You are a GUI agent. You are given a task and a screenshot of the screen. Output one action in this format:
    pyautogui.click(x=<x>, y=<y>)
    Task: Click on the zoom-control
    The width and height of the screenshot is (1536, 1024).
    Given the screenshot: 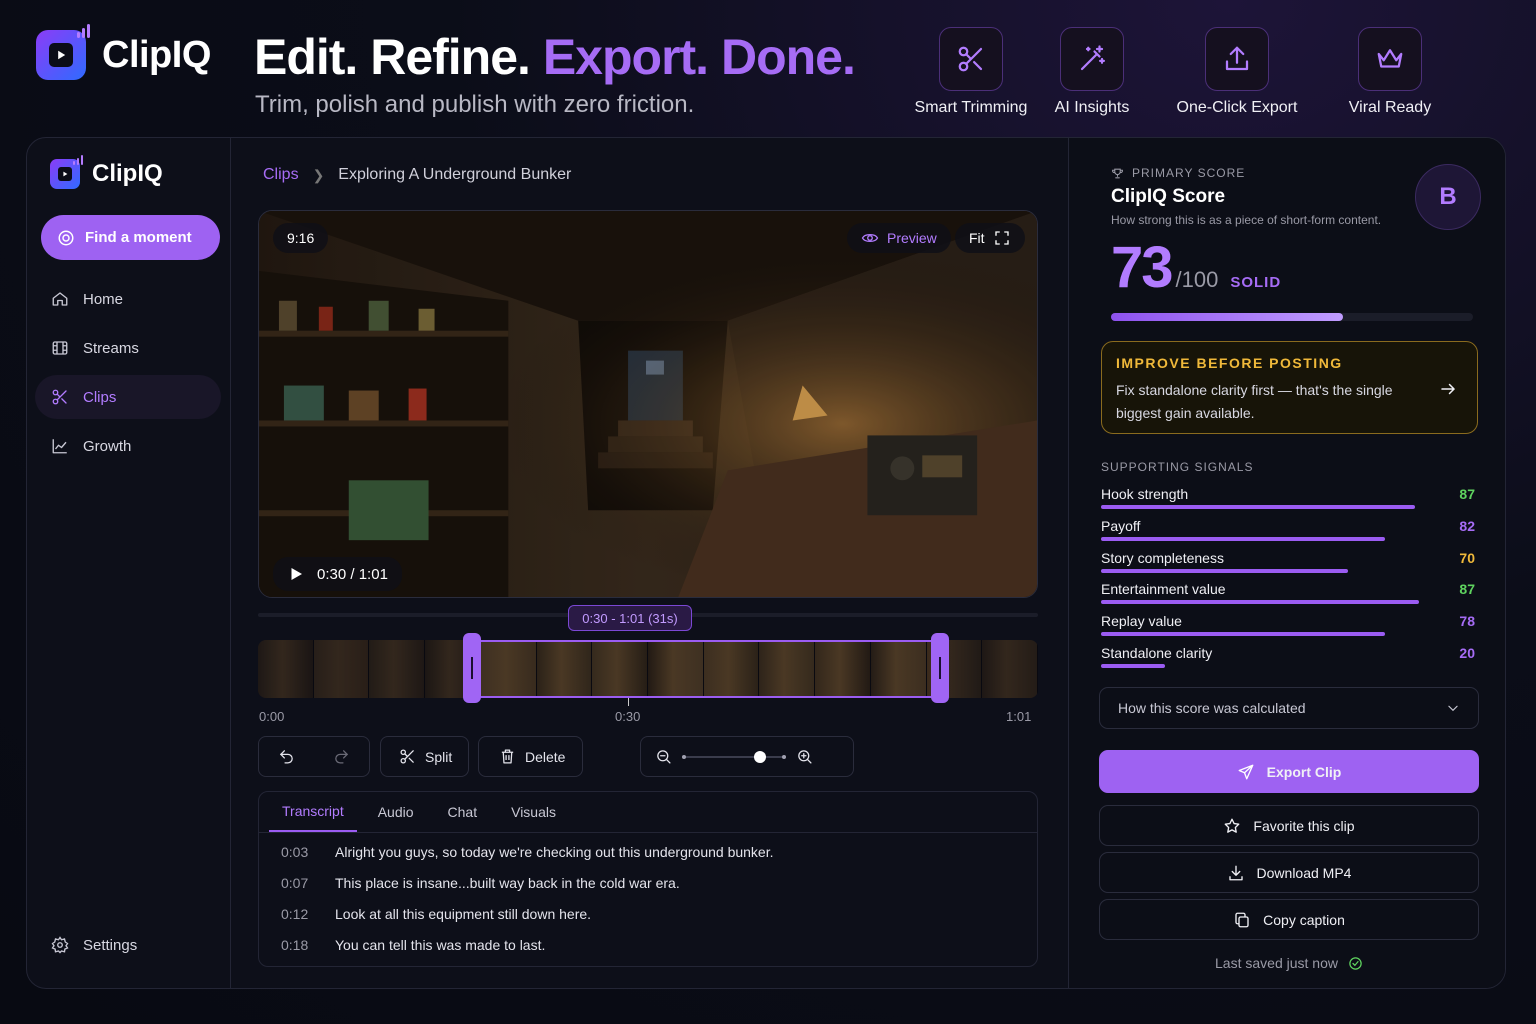 What is the action you would take?
    pyautogui.click(x=747, y=756)
    